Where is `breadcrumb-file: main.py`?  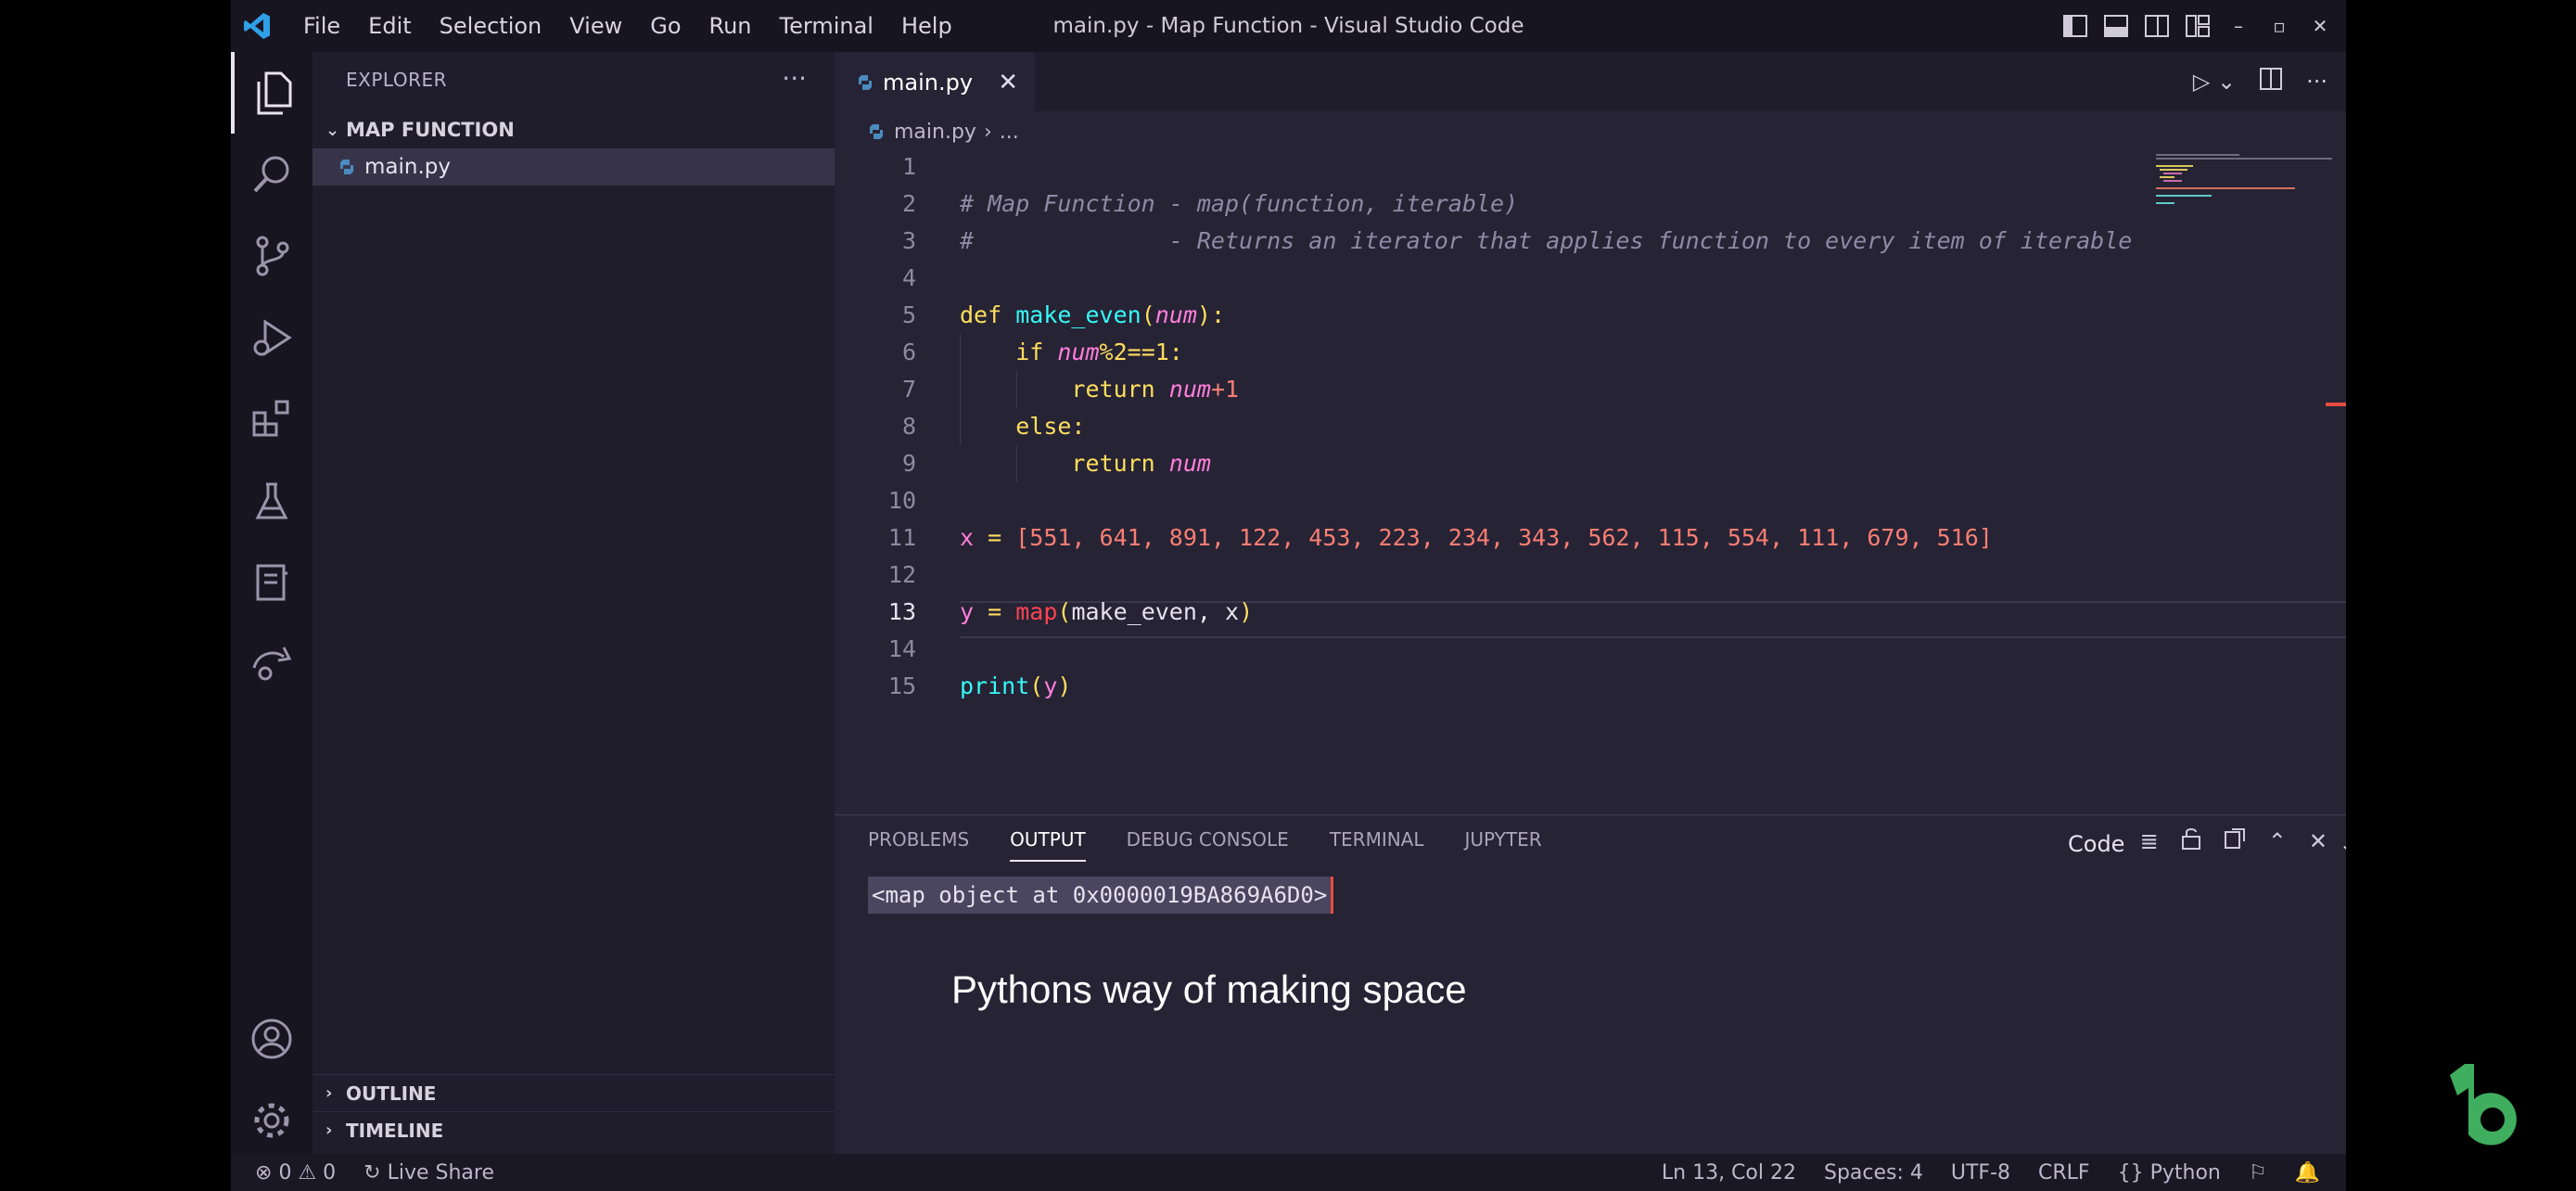 breadcrumb-file: main.py is located at coordinates (935, 132).